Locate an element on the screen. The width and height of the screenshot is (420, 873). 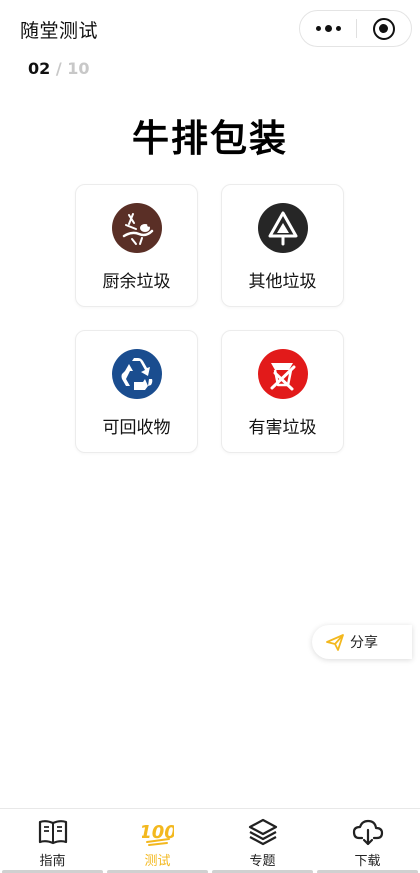
nav-bar: 随堂测试 is located at coordinates (210, 28).